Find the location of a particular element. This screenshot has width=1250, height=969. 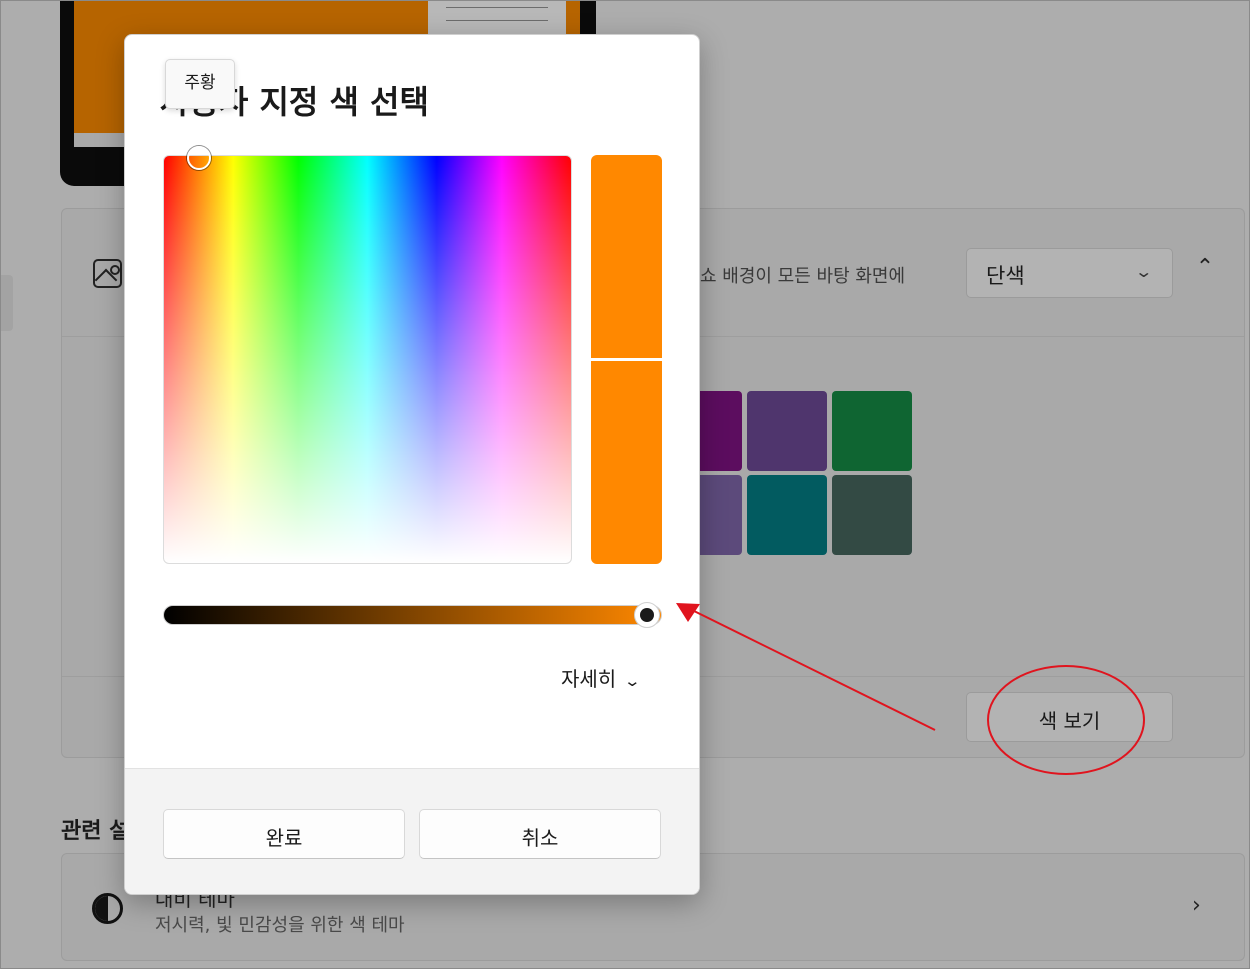

background-description: 쇼 배경이 모든 바탕 화면에 is located at coordinates (803, 276).